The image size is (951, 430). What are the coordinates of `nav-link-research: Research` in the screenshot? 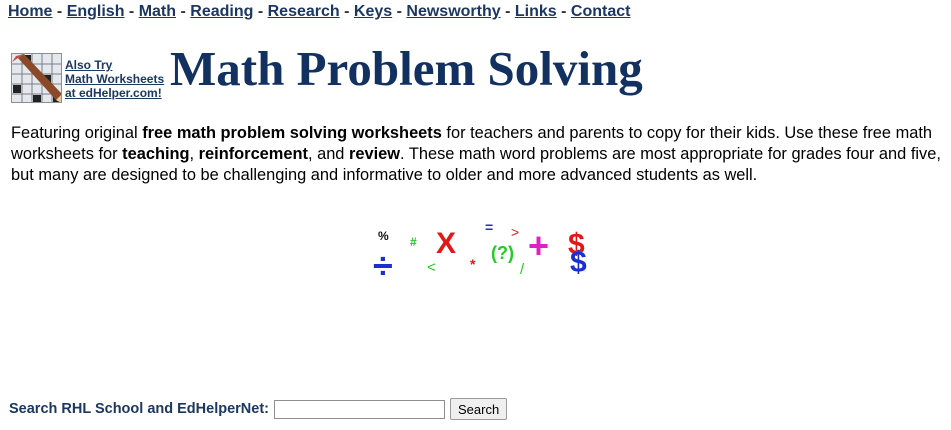 It's located at (304, 11).